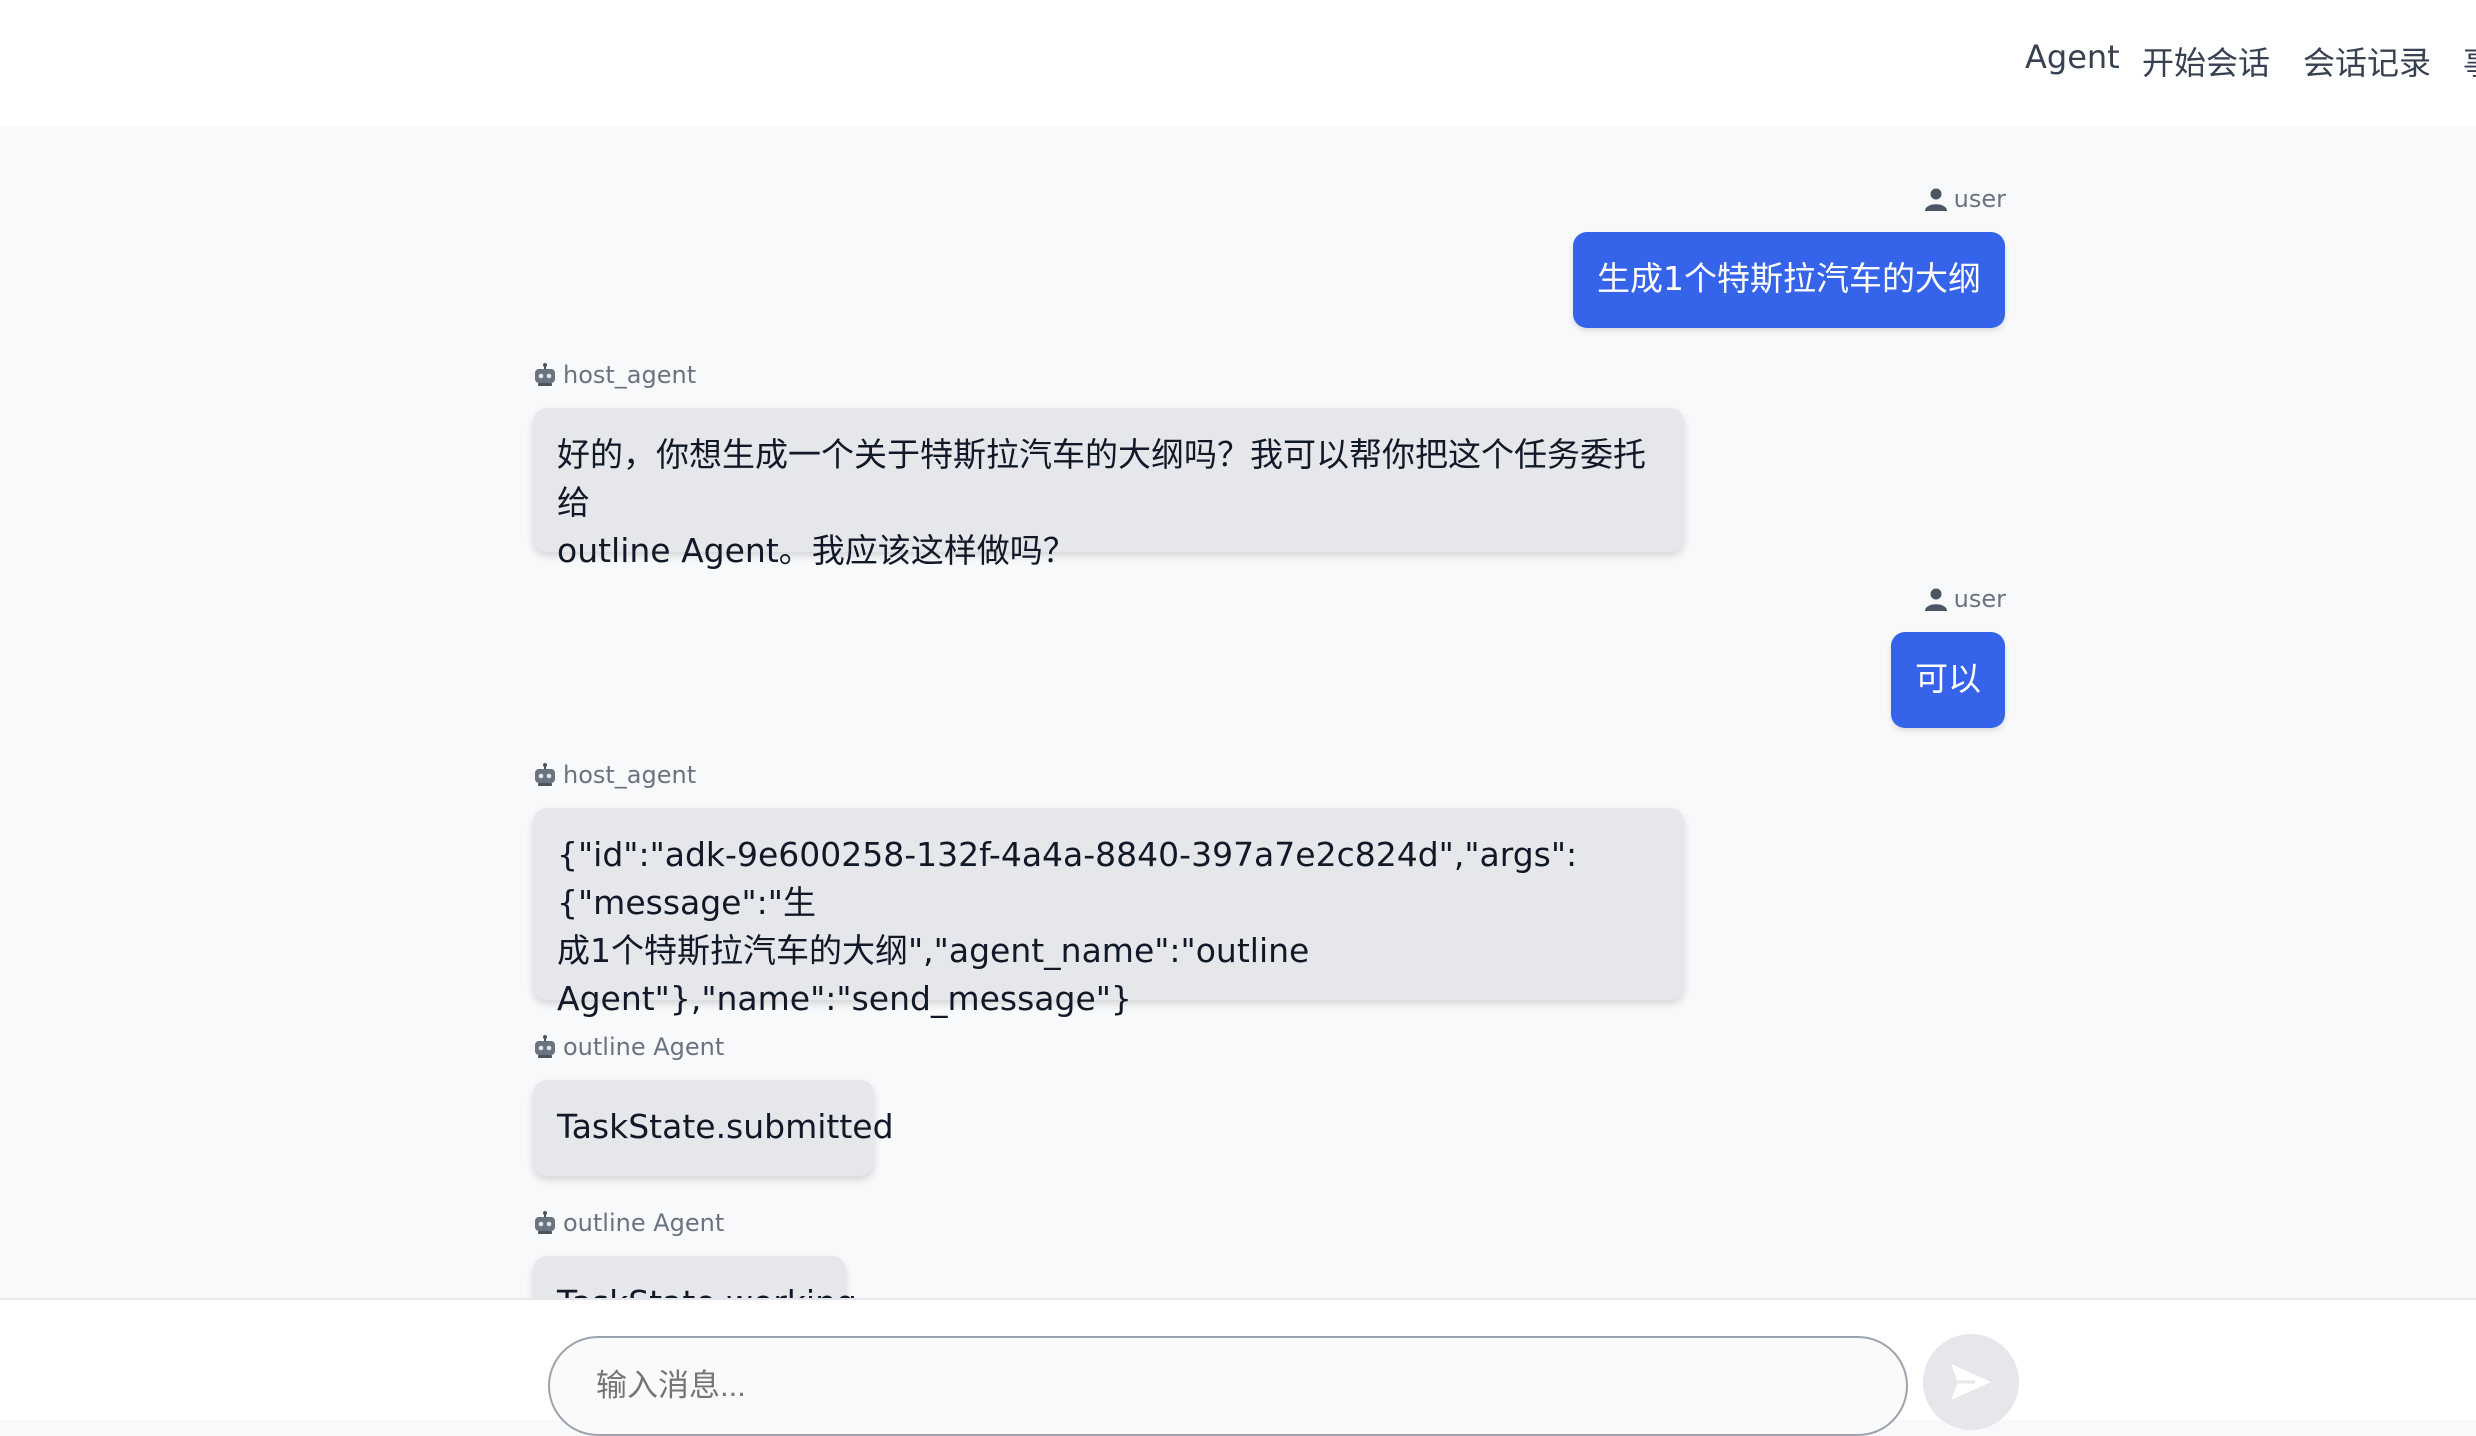 This screenshot has height=1436, width=2476. Describe the element at coordinates (1228, 1386) in the screenshot. I see `message-input` at that location.